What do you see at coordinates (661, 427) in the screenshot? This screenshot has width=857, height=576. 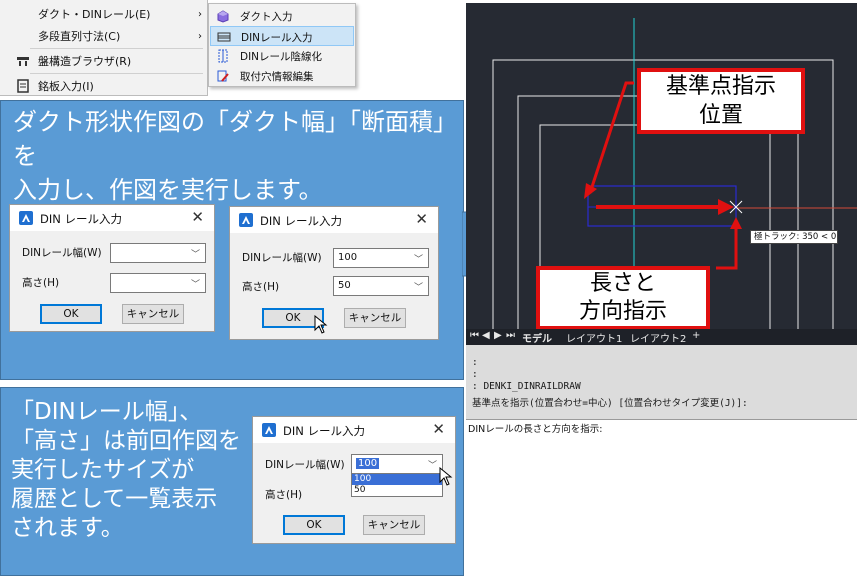 I see `command-input: DINレールの長さと方向を指示:` at bounding box center [661, 427].